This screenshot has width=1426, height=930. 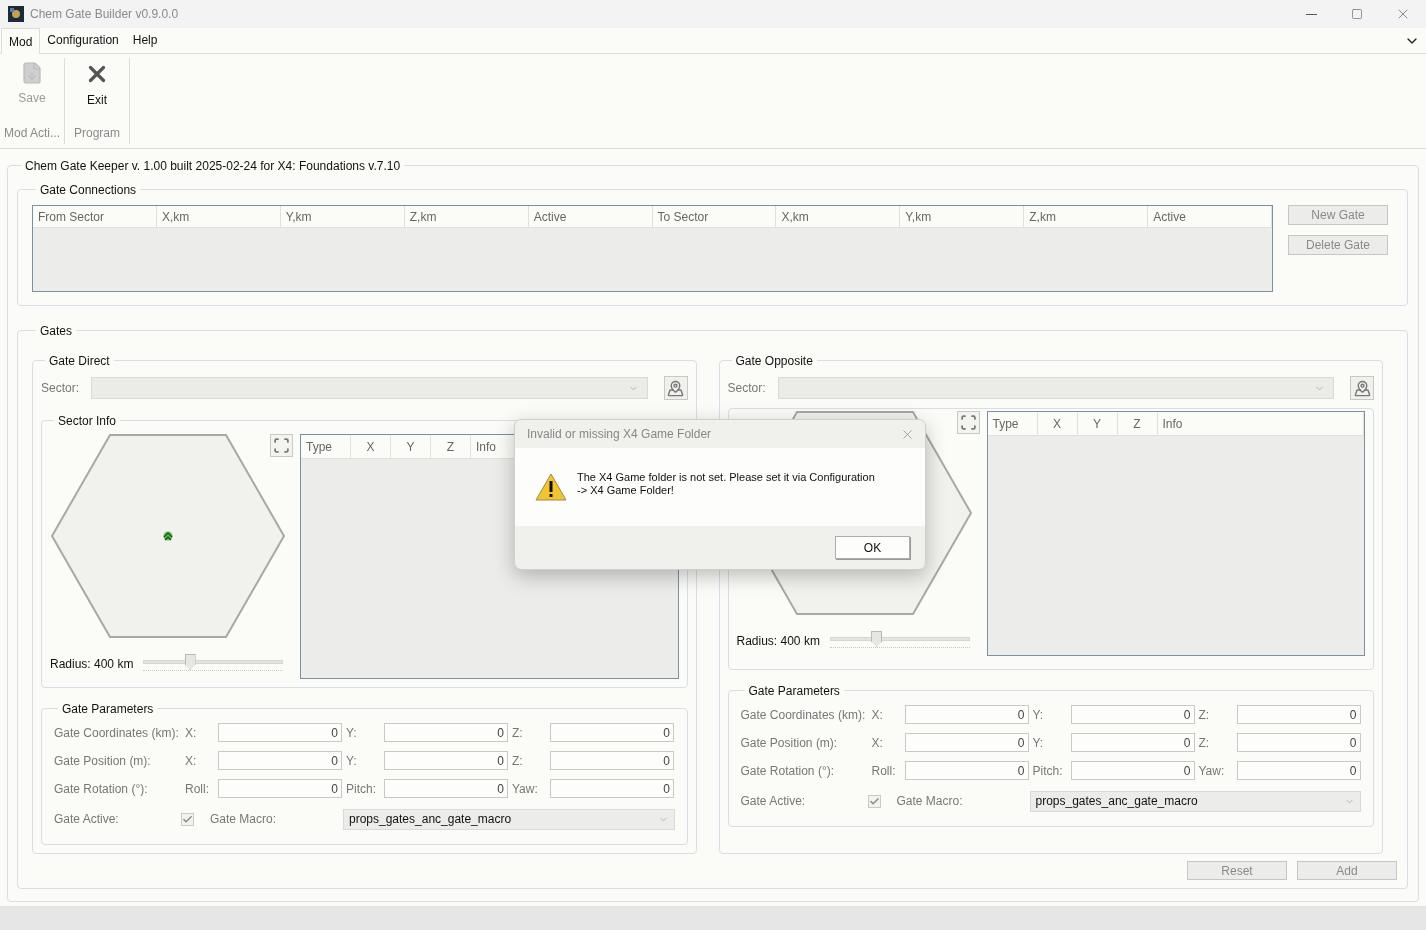 What do you see at coordinates (83, 40) in the screenshot?
I see `ribbon-tab: Configuration` at bounding box center [83, 40].